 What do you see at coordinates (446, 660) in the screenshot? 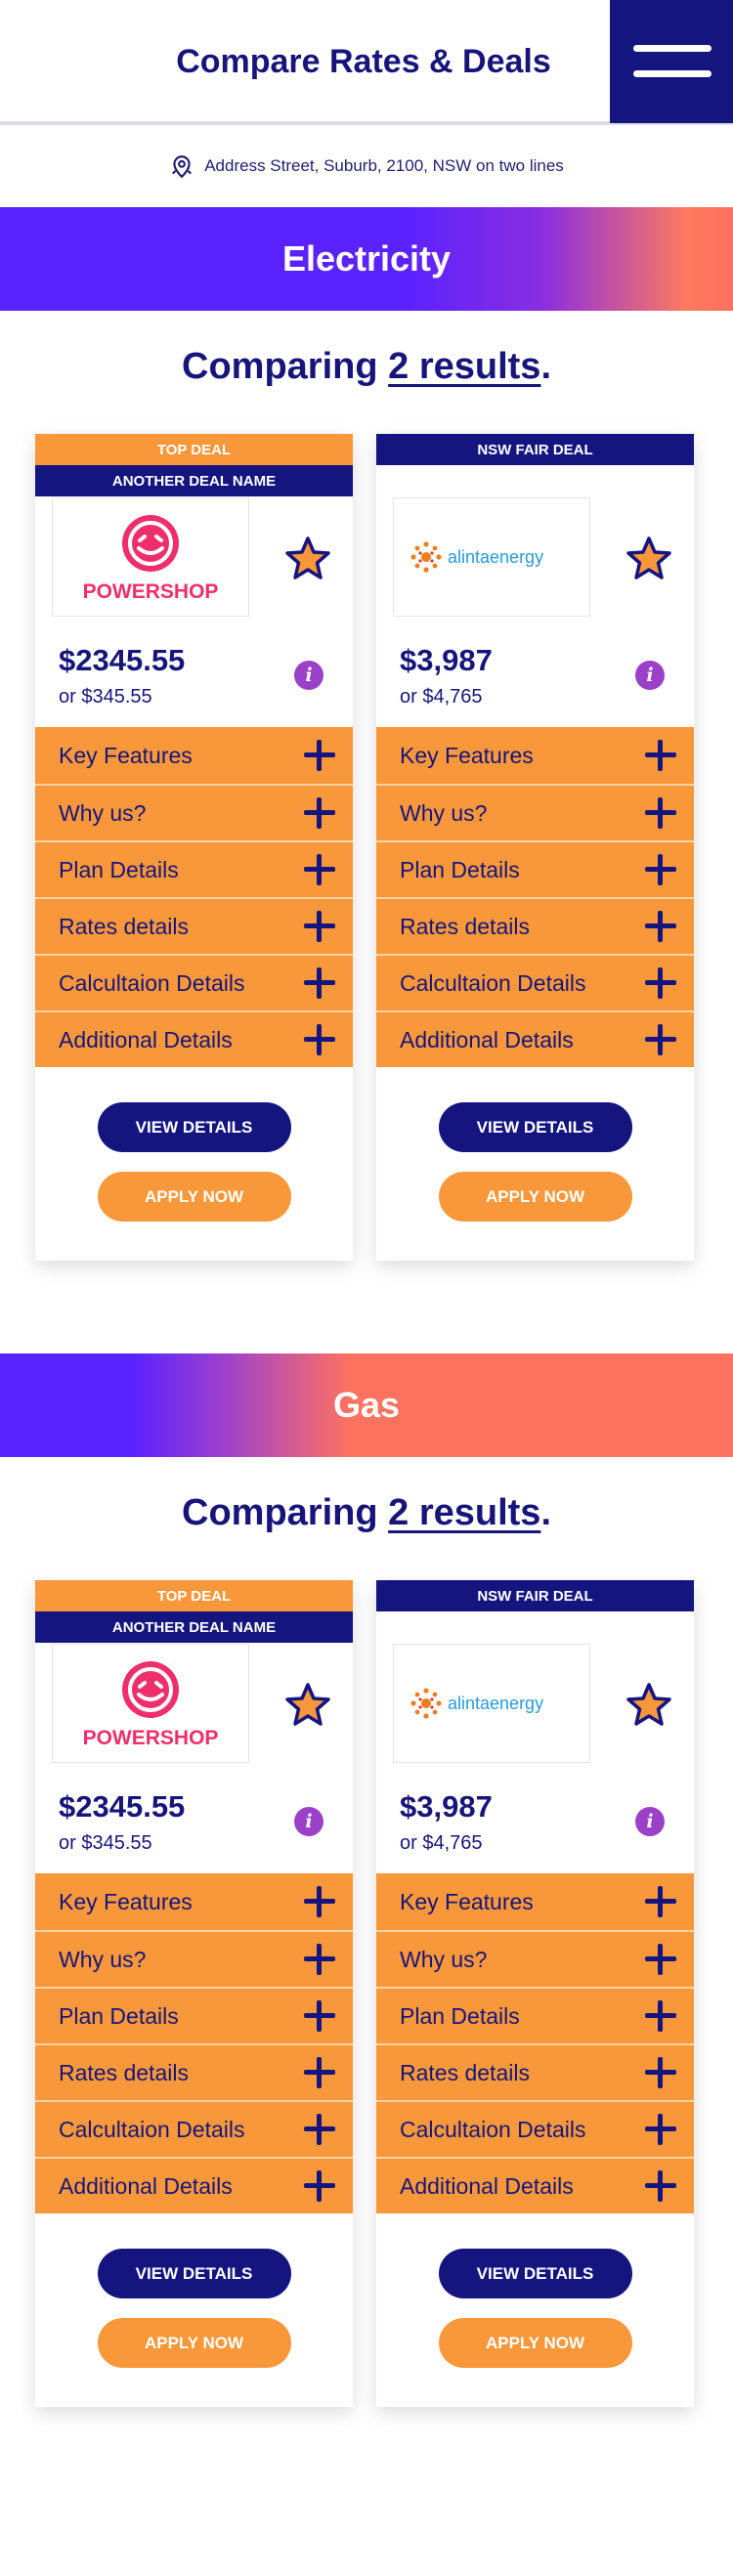
I see `price: $3,987` at bounding box center [446, 660].